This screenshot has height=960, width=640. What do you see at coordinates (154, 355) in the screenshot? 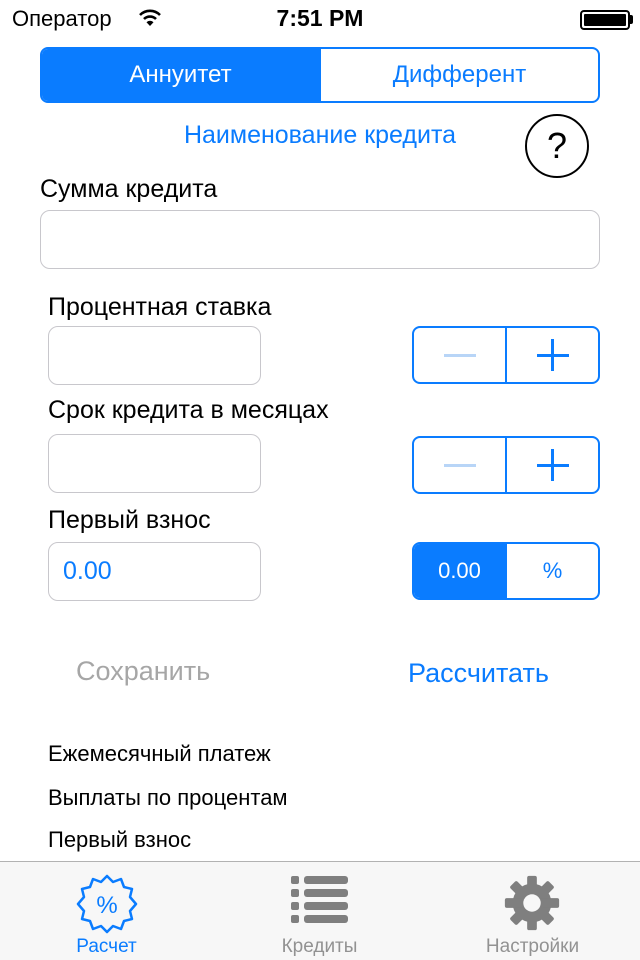
I see `interest-rate-field` at bounding box center [154, 355].